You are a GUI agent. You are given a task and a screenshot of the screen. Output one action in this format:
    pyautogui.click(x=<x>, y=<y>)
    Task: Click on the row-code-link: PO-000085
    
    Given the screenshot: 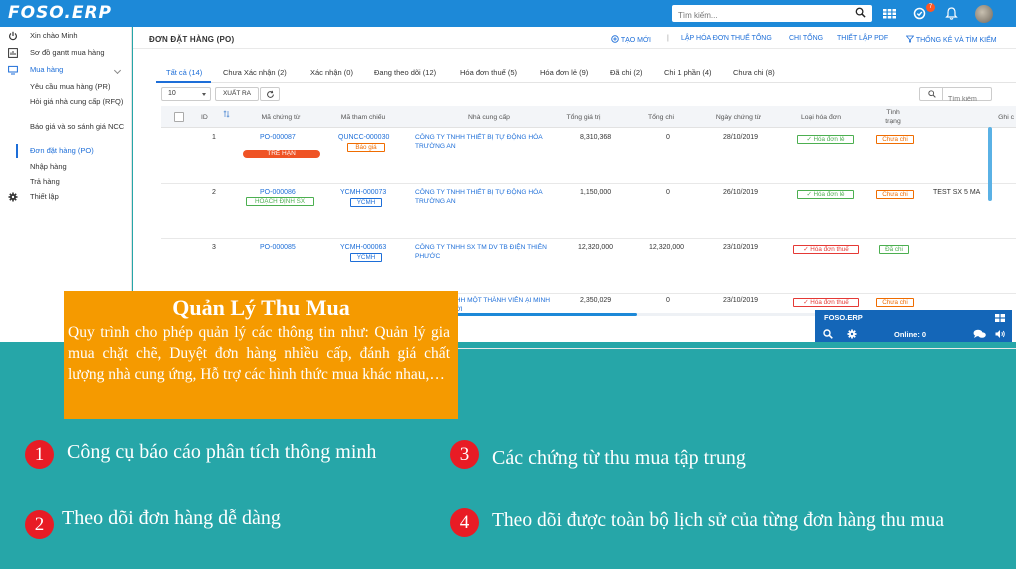 What is the action you would take?
    pyautogui.click(x=278, y=247)
    